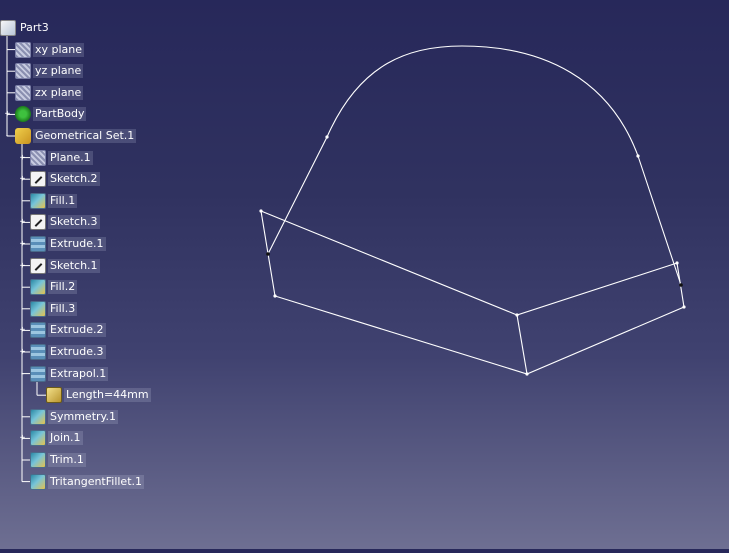 The image size is (729, 553). I want to click on tree-node-label: zx plane, so click(58, 92).